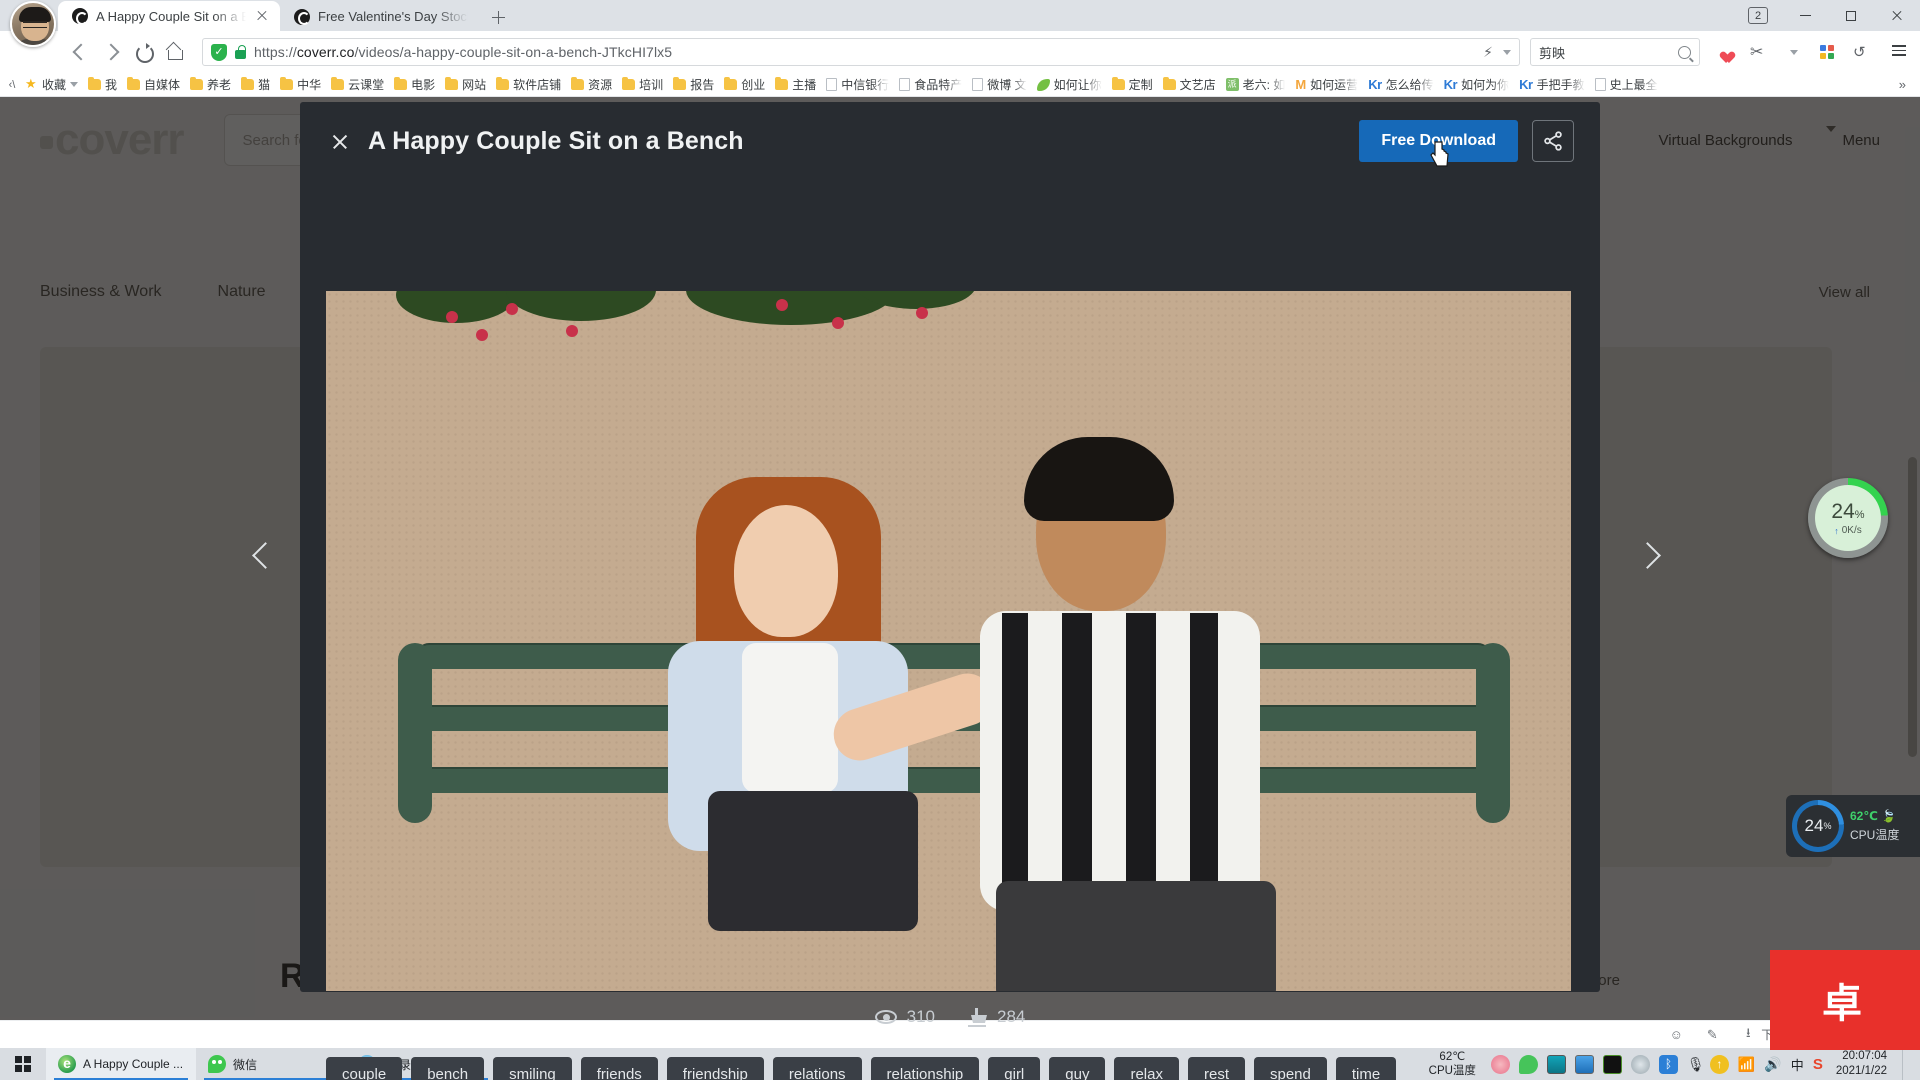  I want to click on profile-avatar, so click(33, 24).